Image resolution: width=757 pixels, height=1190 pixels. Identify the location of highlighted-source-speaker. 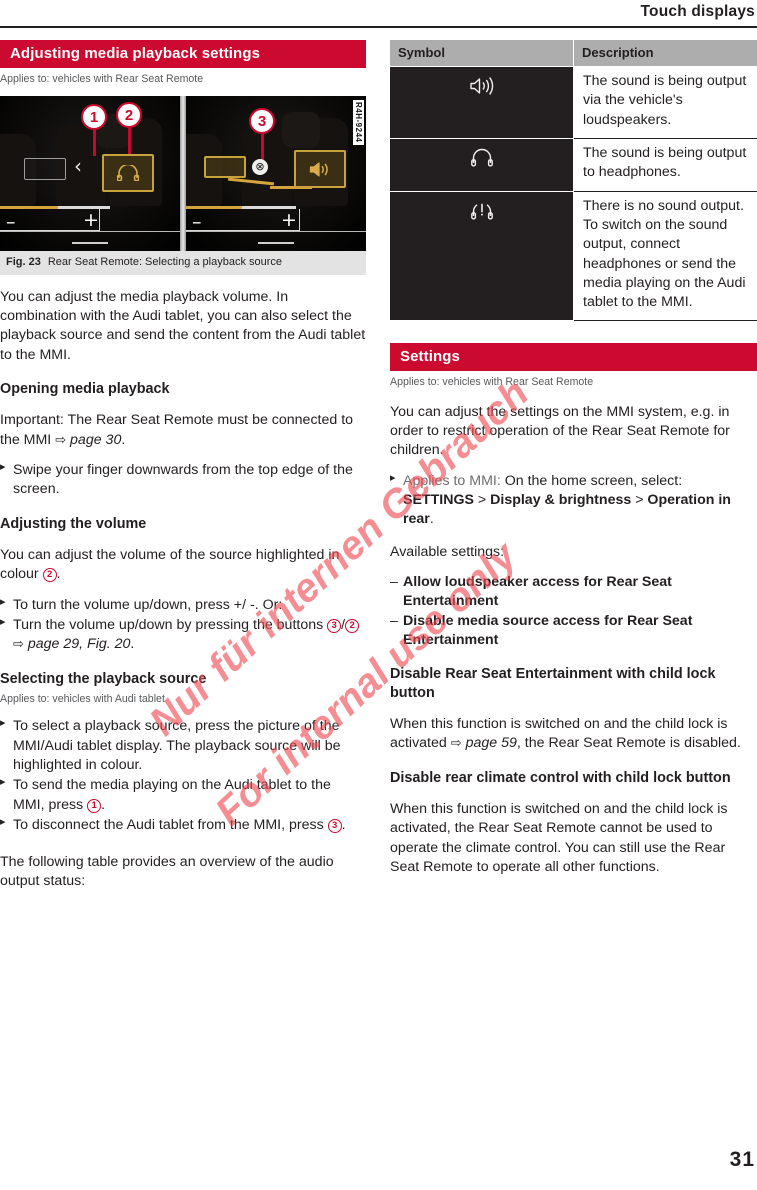
(320, 169).